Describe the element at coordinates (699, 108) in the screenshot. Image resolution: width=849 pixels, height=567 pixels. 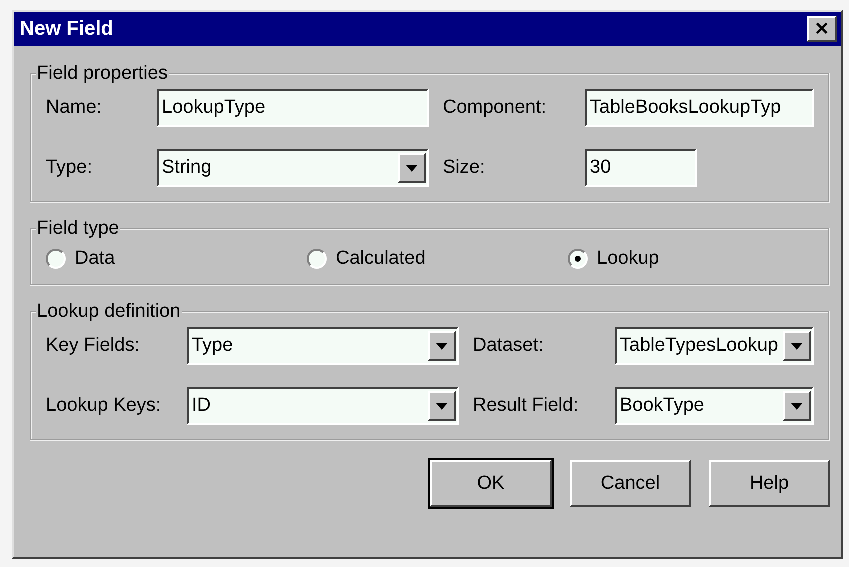
I see `input-field: TableBooksLookupTyp` at that location.